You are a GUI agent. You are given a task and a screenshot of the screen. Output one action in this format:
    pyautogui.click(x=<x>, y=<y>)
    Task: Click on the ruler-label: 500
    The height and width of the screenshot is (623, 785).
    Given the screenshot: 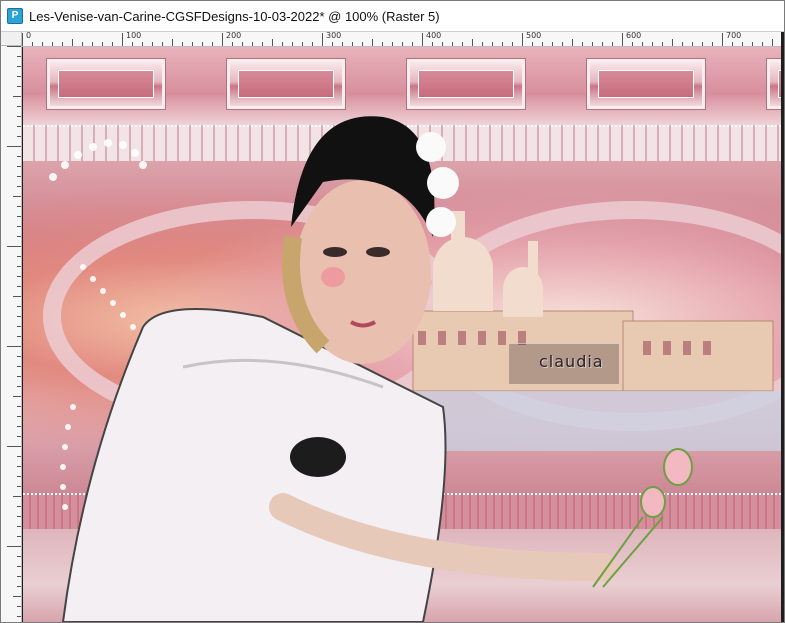 What is the action you would take?
    pyautogui.click(x=534, y=36)
    